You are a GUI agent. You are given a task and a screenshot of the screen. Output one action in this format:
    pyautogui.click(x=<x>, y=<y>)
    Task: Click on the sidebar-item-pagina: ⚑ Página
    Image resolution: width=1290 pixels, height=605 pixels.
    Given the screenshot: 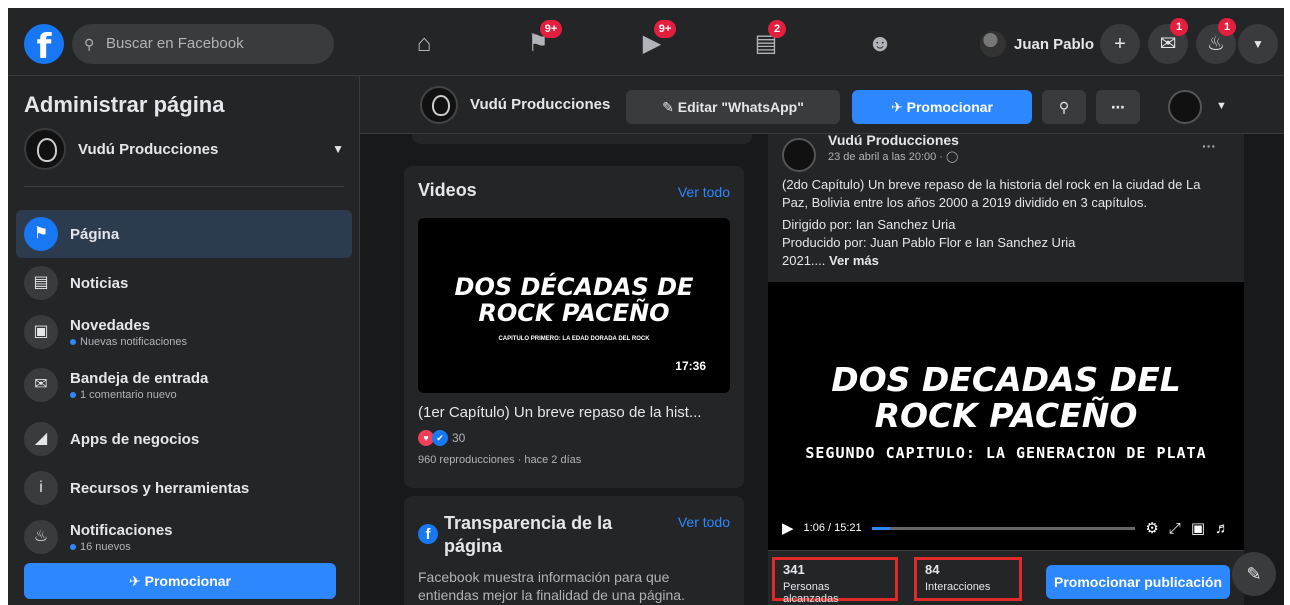 What is the action you would take?
    pyautogui.click(x=184, y=234)
    